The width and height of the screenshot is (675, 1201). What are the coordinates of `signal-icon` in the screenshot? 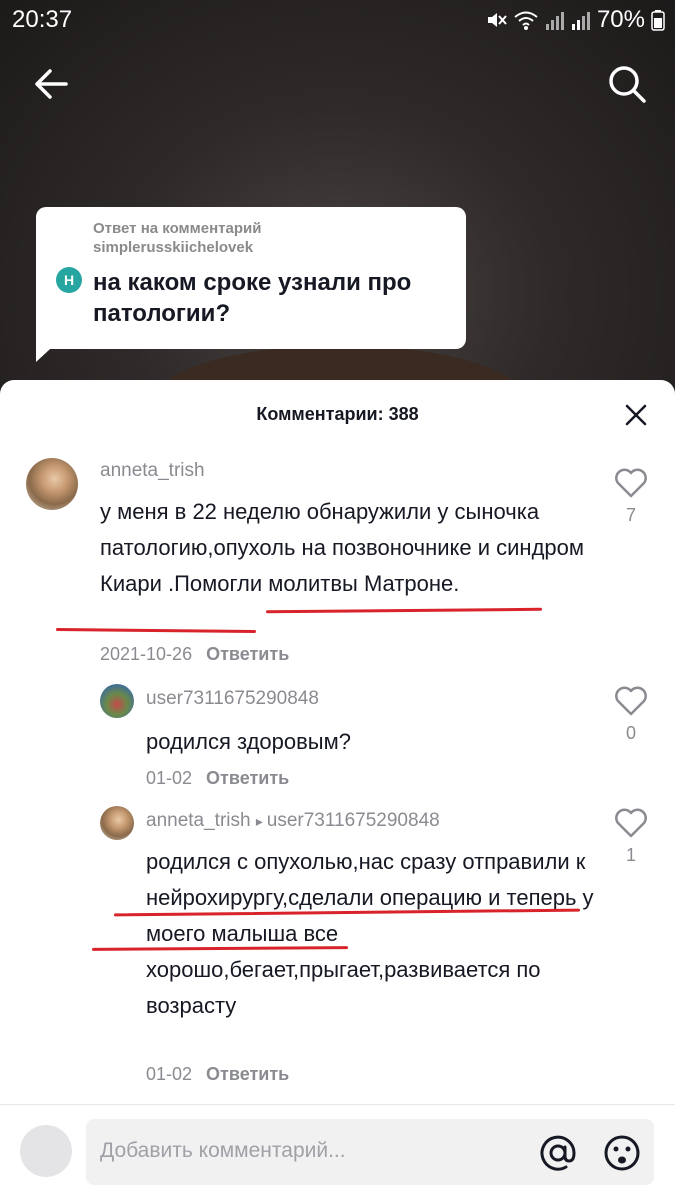 It's located at (554, 21).